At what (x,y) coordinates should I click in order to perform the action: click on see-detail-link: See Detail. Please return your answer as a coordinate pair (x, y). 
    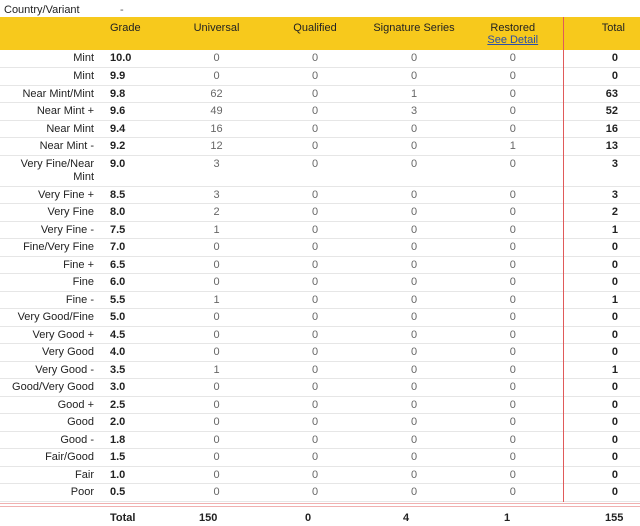
    Looking at the image, I should click on (513, 40).